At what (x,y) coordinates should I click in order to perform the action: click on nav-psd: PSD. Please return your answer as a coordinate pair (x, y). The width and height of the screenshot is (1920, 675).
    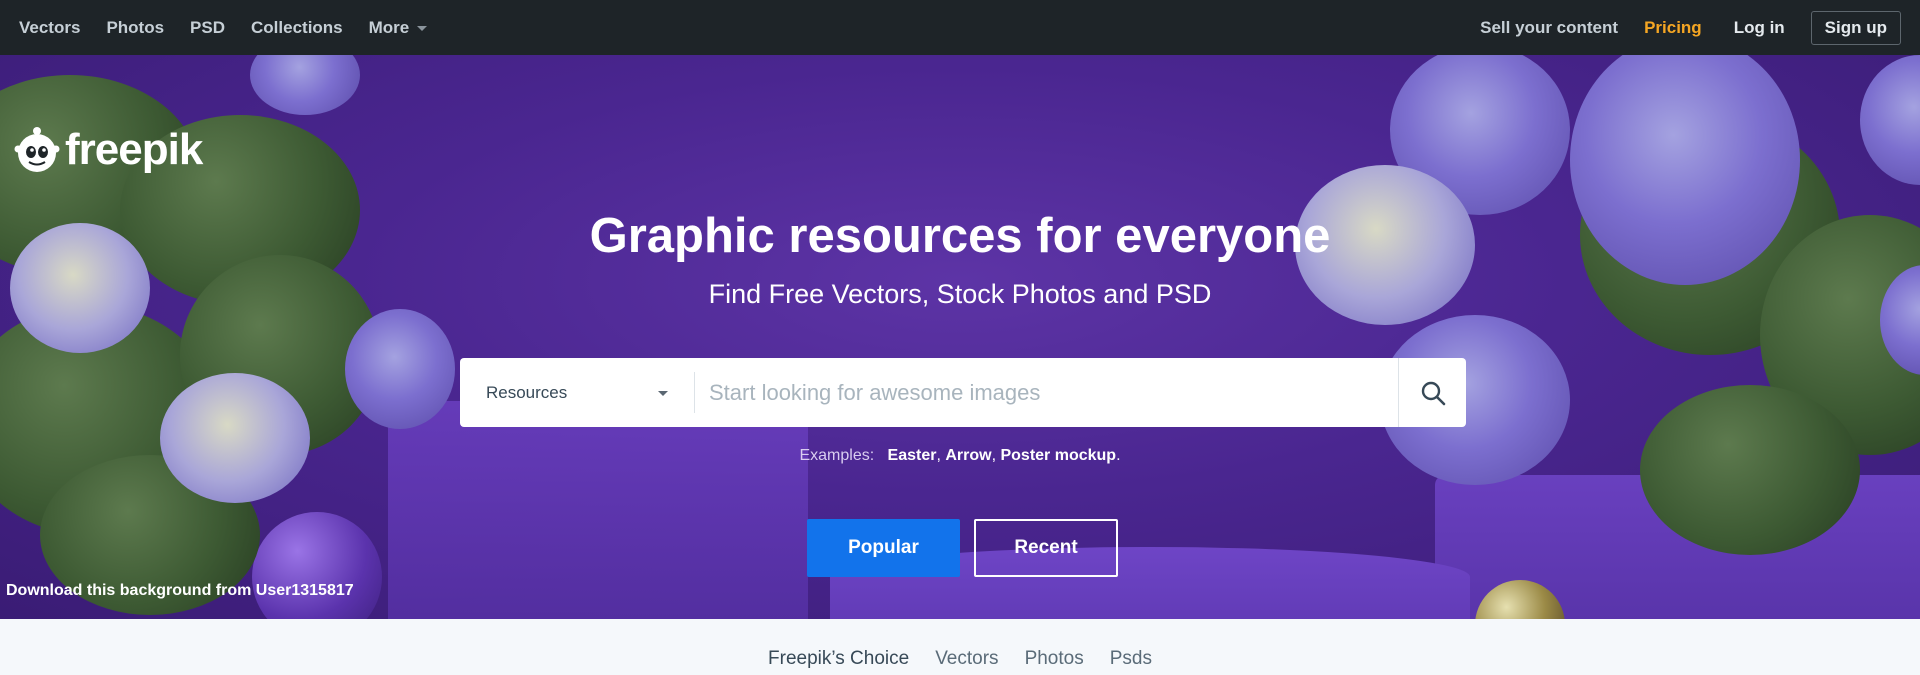
    Looking at the image, I should click on (207, 28).